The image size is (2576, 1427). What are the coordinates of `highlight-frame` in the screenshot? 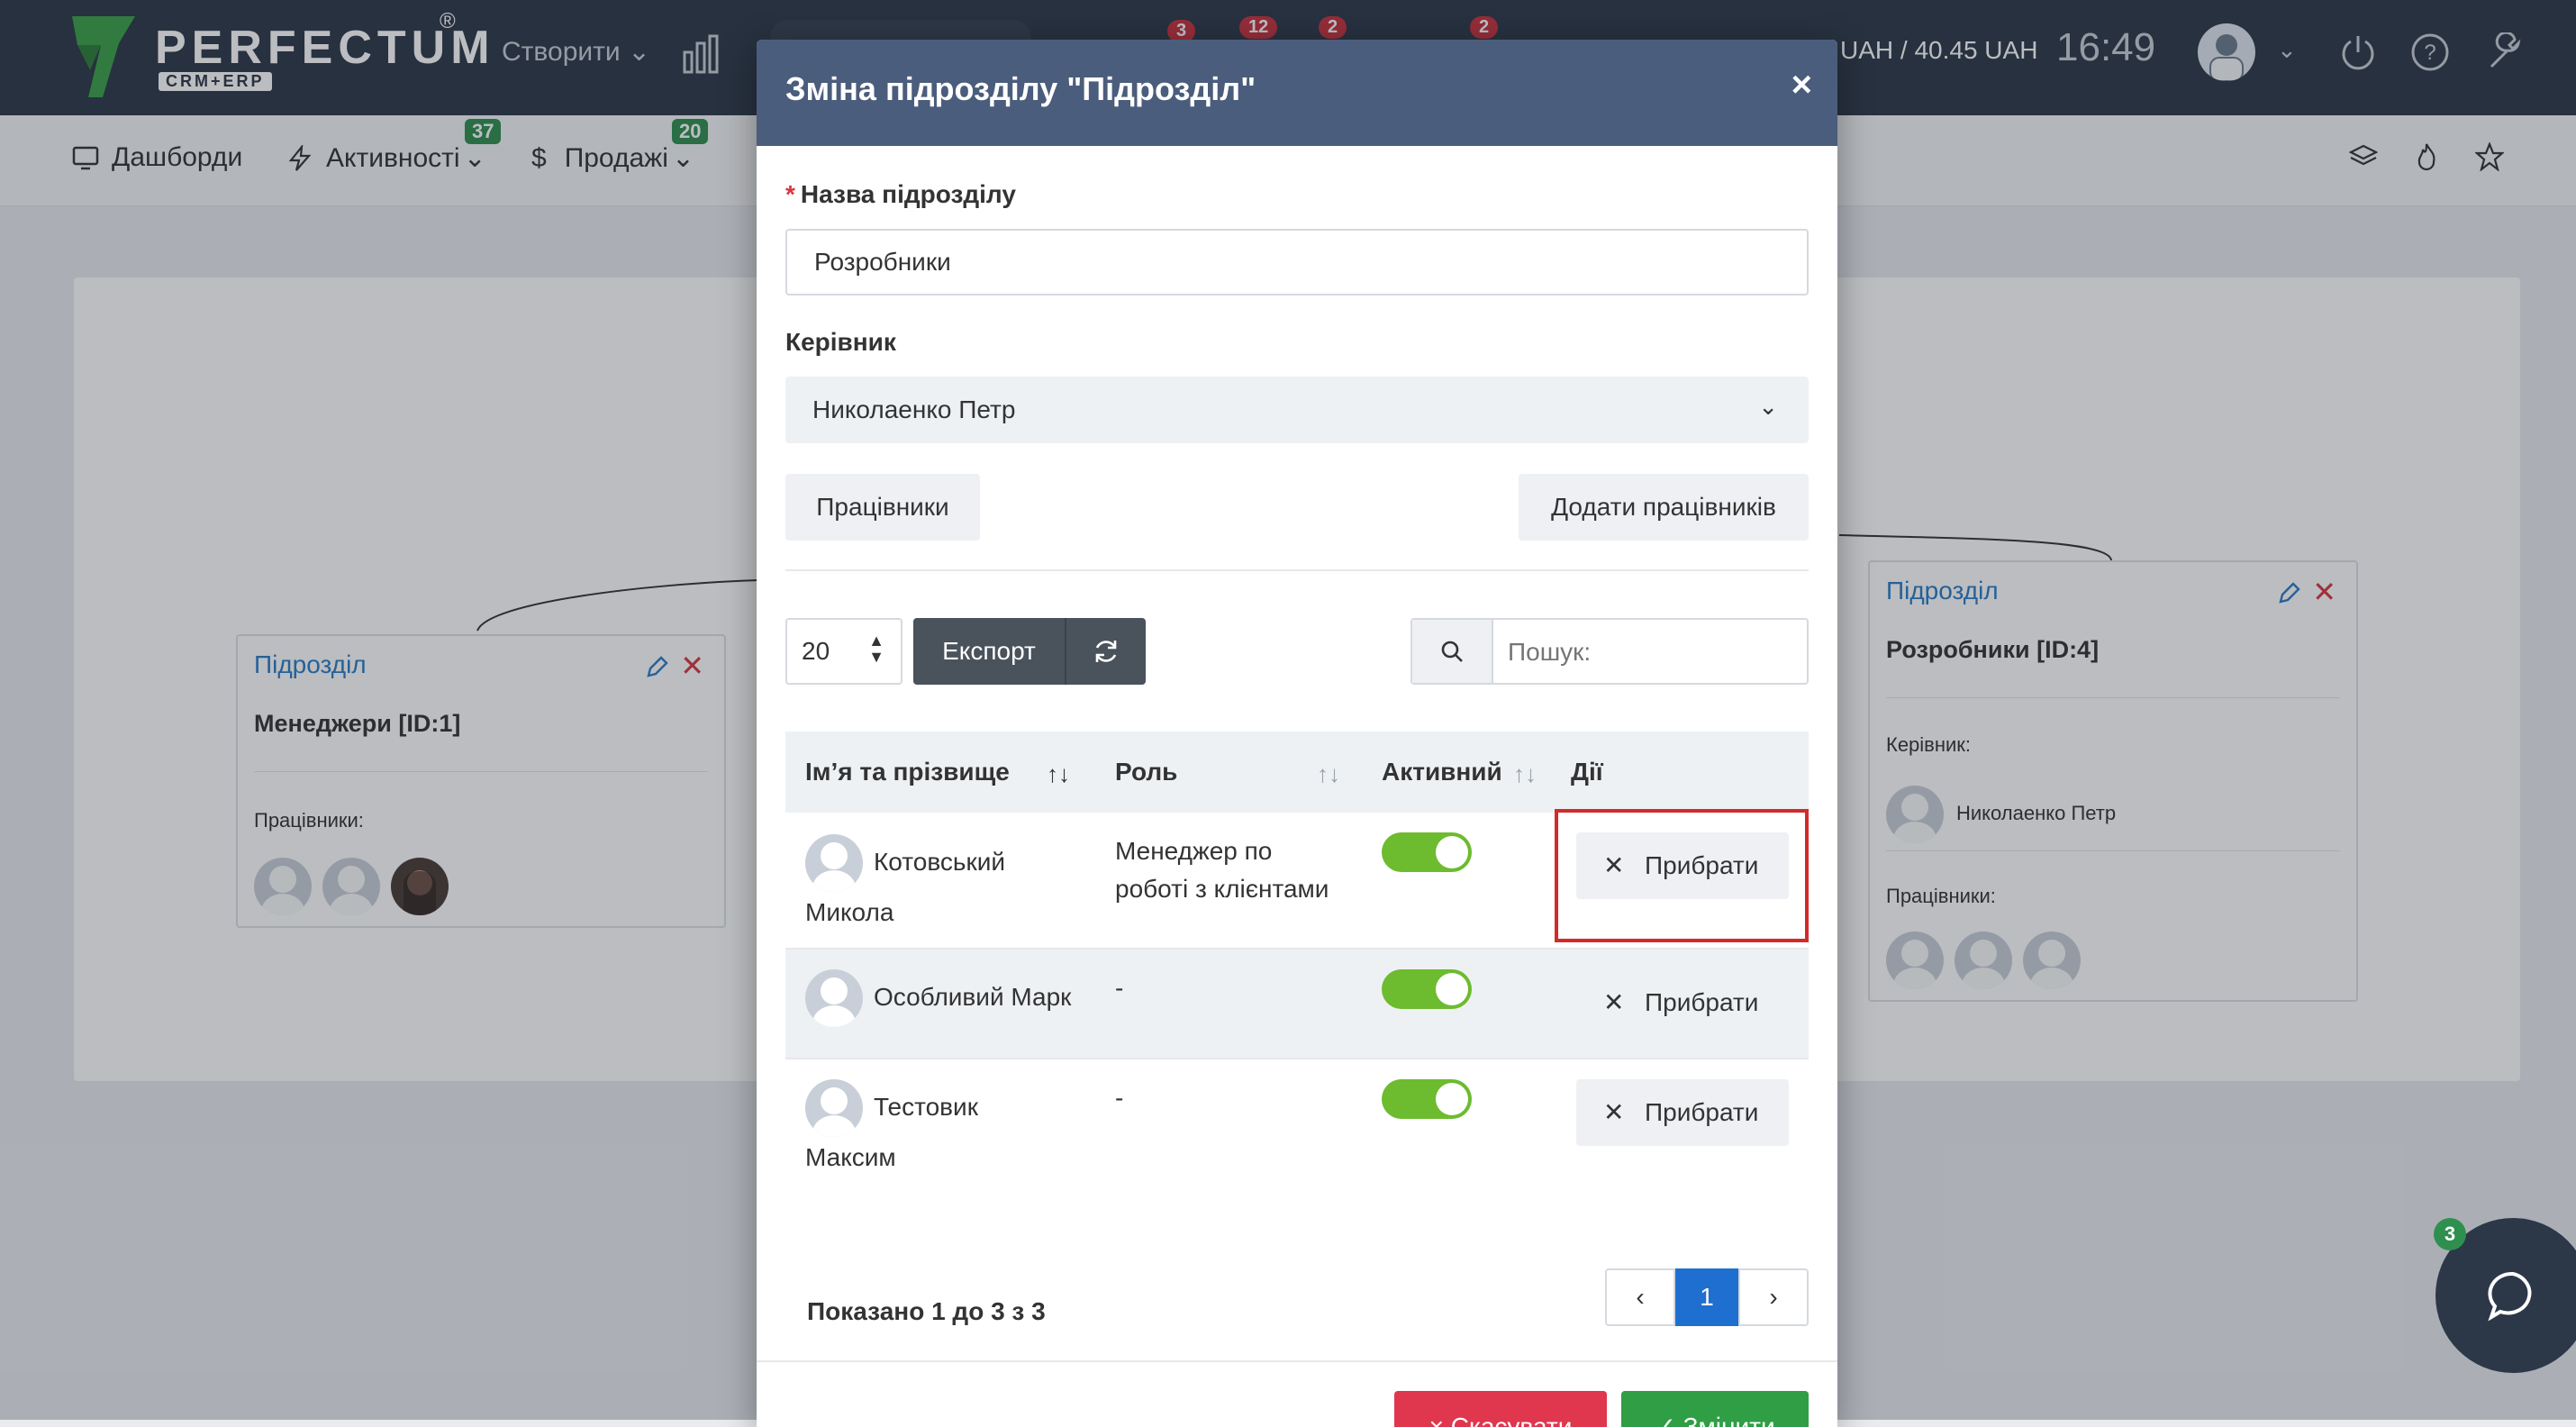 It's located at (1682, 875).